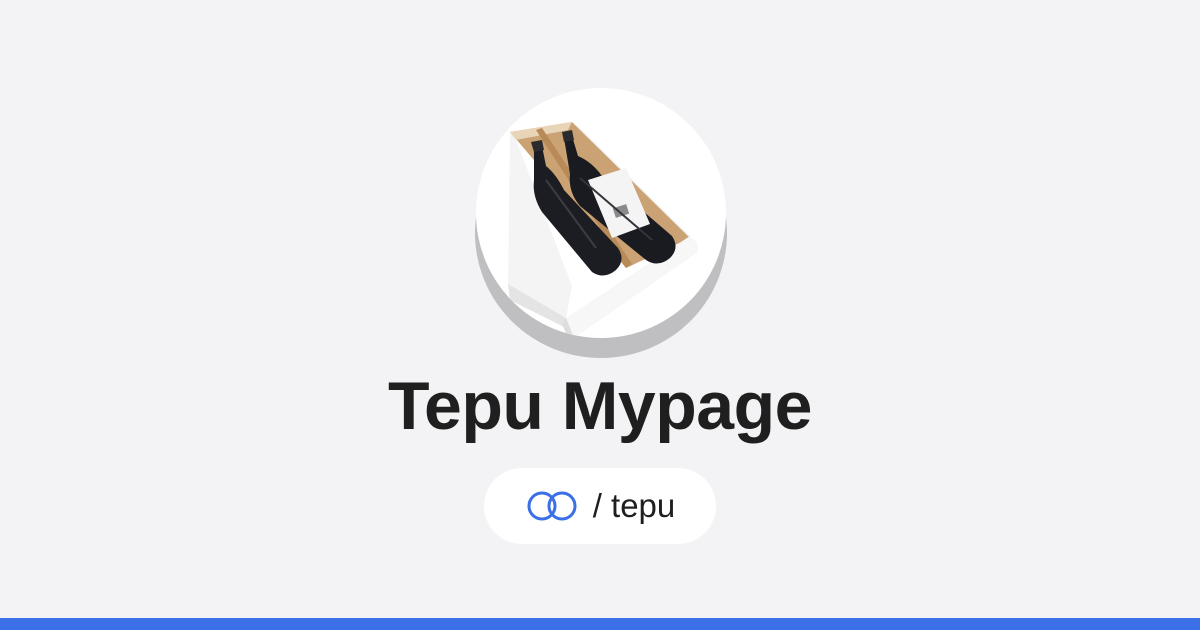 The image size is (1200, 630). I want to click on avatar-container, so click(601, 223).